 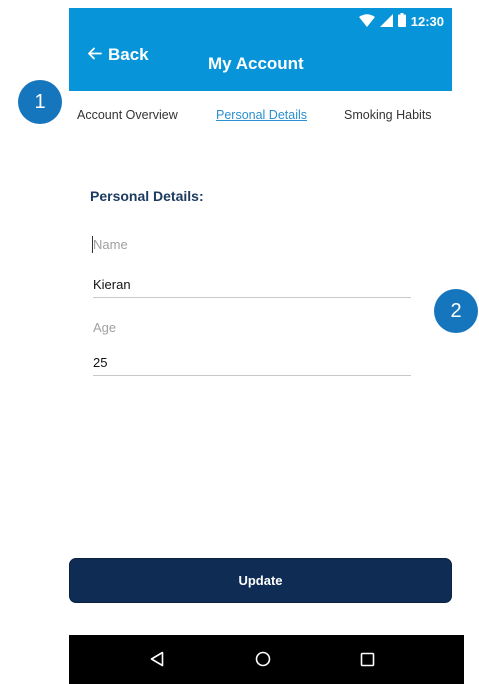 I want to click on home-circle-icon, so click(x=263, y=659).